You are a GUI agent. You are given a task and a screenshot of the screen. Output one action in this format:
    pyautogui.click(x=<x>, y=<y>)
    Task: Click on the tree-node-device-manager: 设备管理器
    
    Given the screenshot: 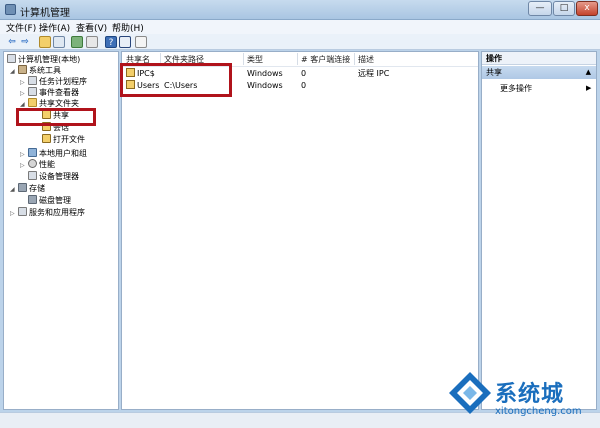 What is the action you would take?
    pyautogui.click(x=53, y=177)
    